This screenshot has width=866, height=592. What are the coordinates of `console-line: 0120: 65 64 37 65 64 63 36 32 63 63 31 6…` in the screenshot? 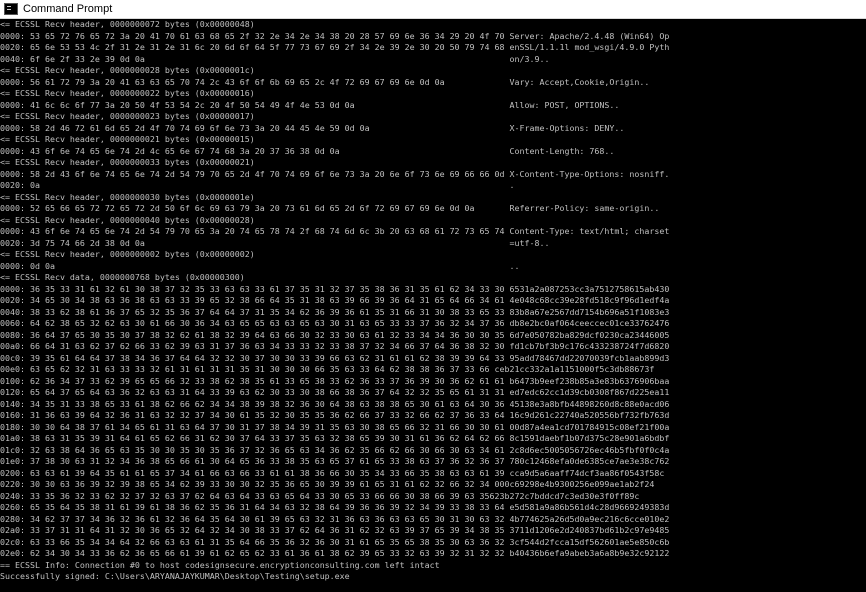 It's located at (335, 392).